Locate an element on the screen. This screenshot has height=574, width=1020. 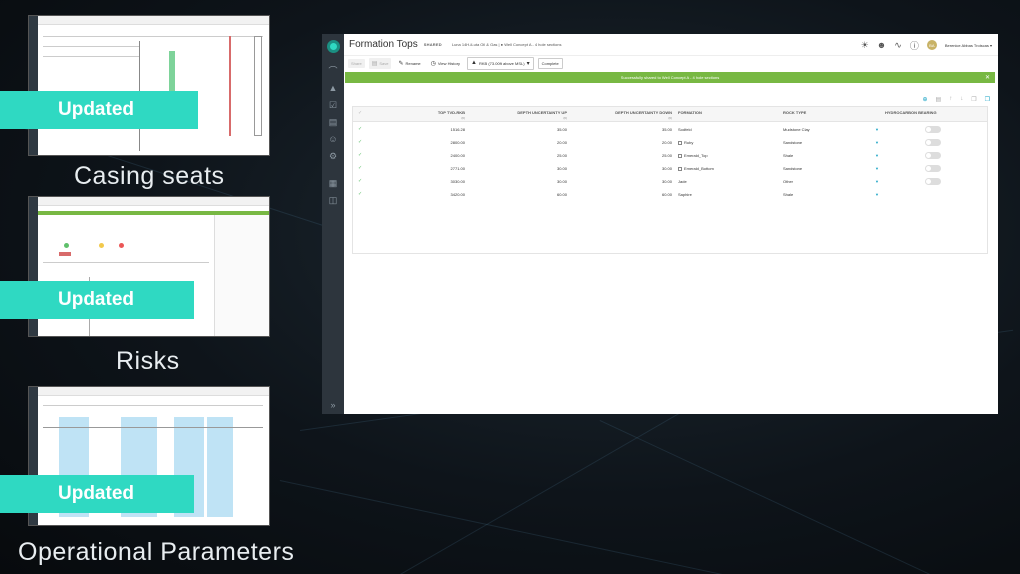
user-menu: Berenice Abbas Troiscas ▾ is located at coordinates (968, 45).